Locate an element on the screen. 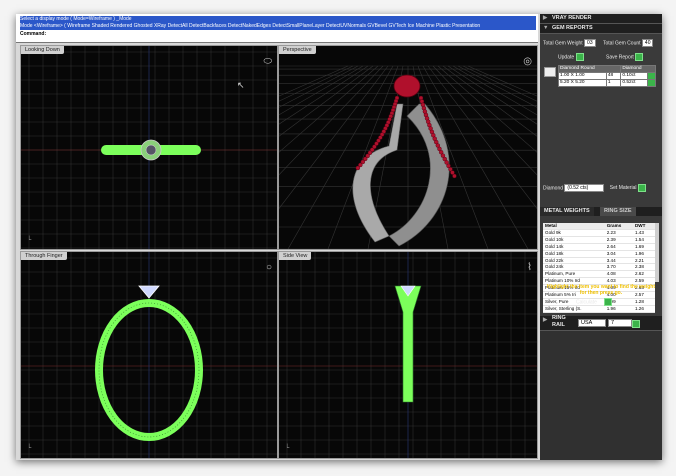  panel-empty-area is located at coordinates (601, 395).